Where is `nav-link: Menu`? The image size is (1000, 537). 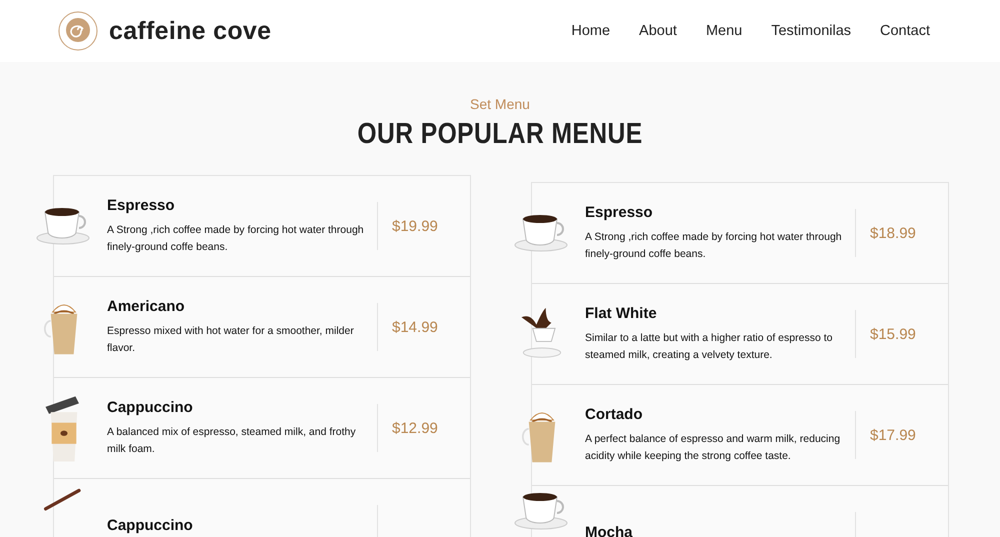
nav-link: Menu is located at coordinates (724, 31).